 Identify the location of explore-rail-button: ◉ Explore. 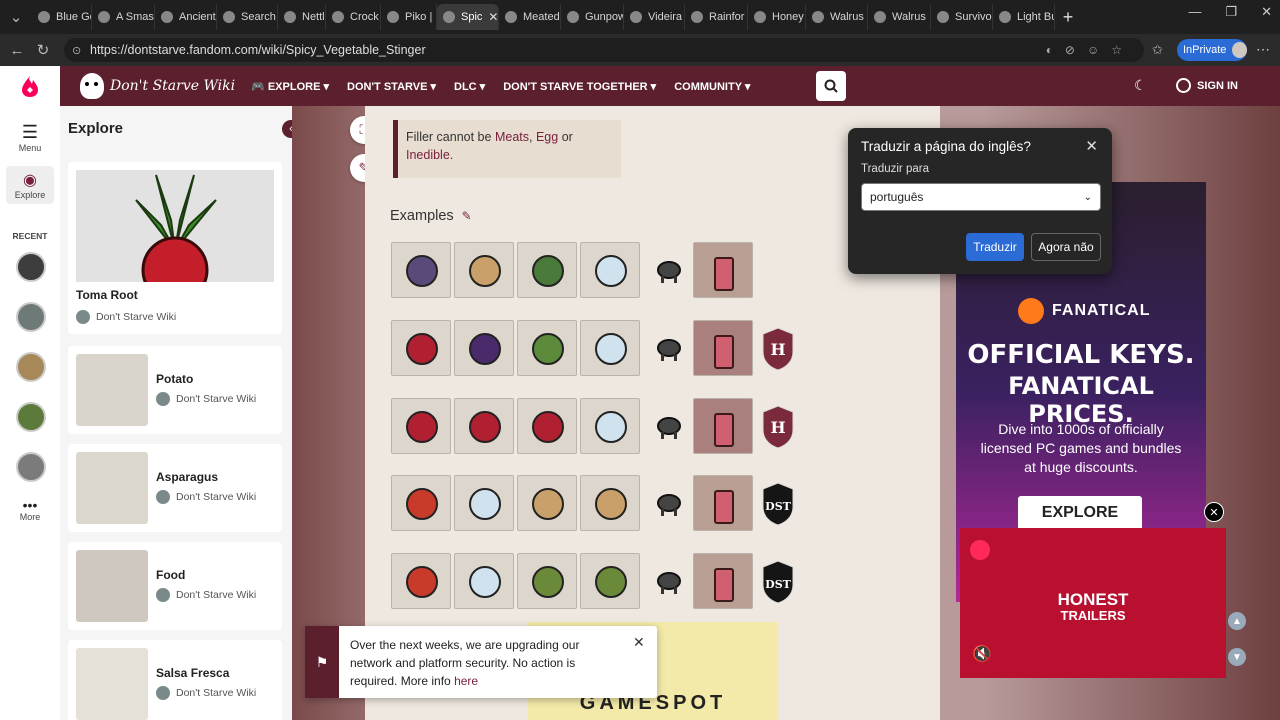
(30, 185).